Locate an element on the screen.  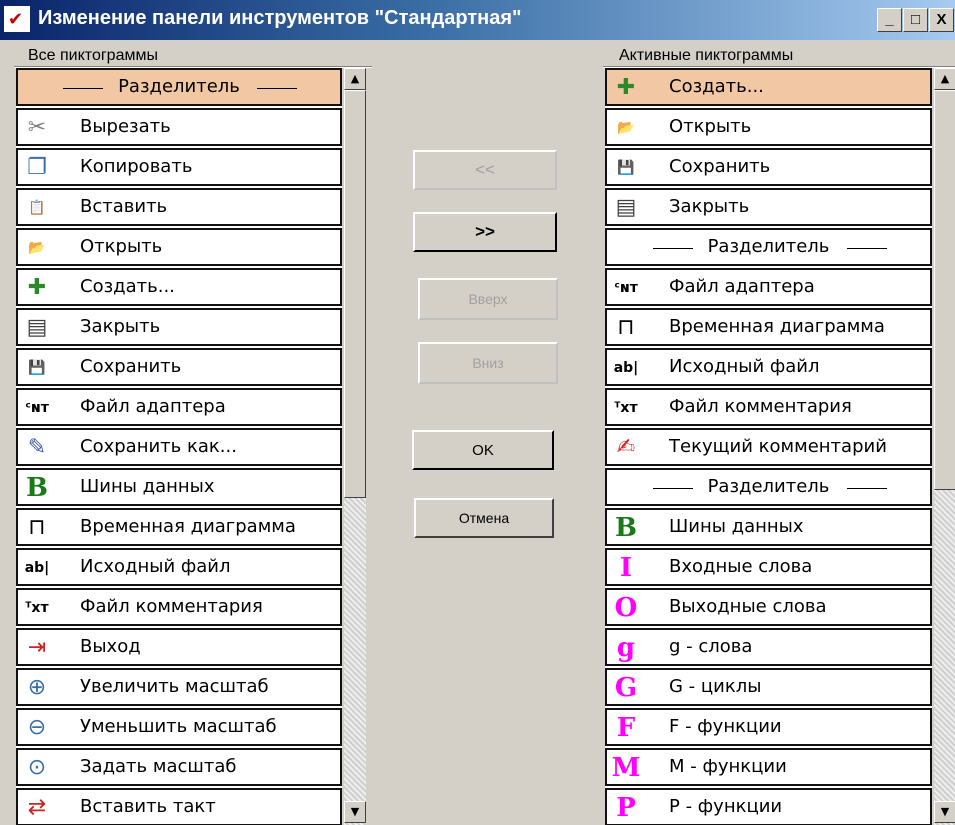
add-button: >> is located at coordinates (485, 232).